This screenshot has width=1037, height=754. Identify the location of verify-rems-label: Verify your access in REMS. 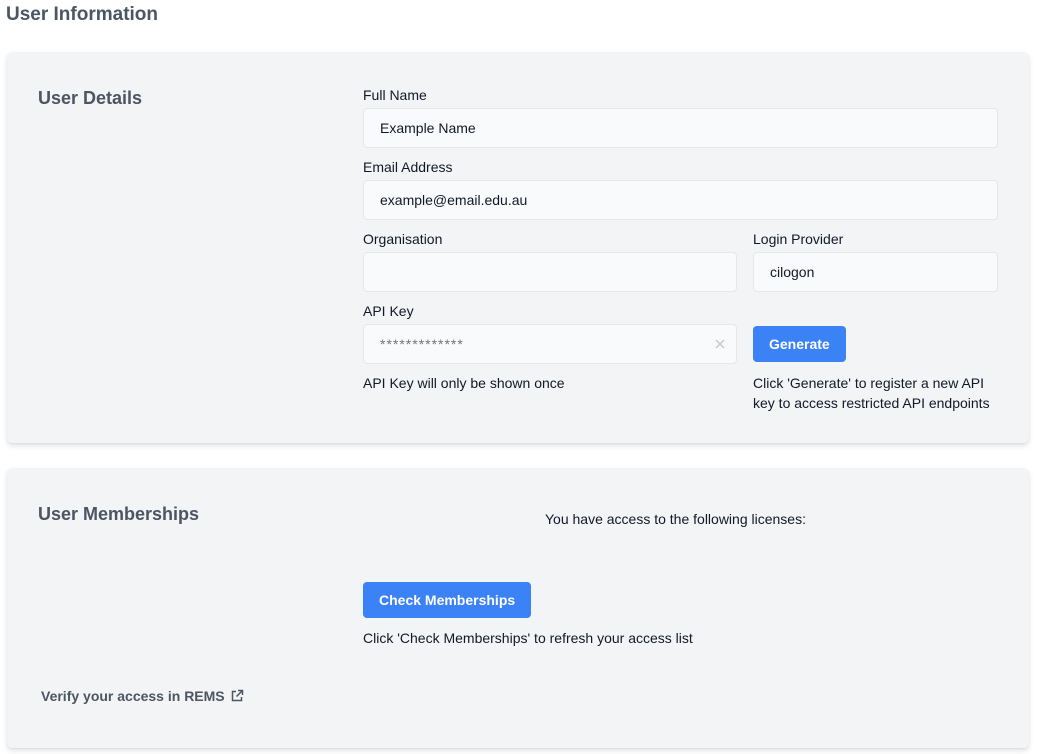
(133, 696).